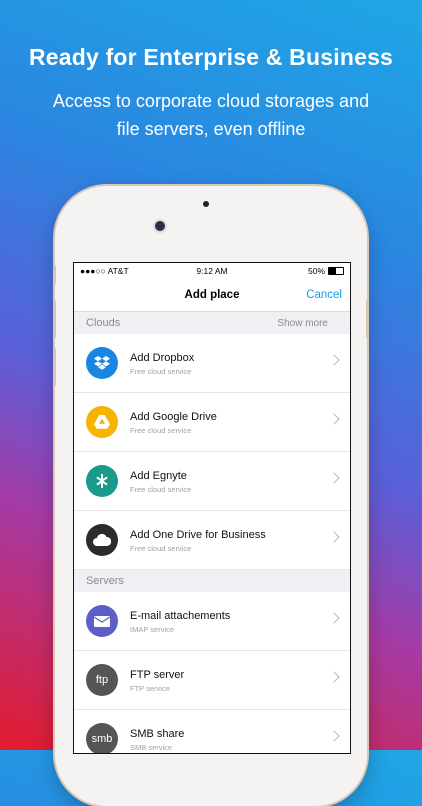  Describe the element at coordinates (103, 323) in the screenshot. I see `section-label: Clouds` at that location.